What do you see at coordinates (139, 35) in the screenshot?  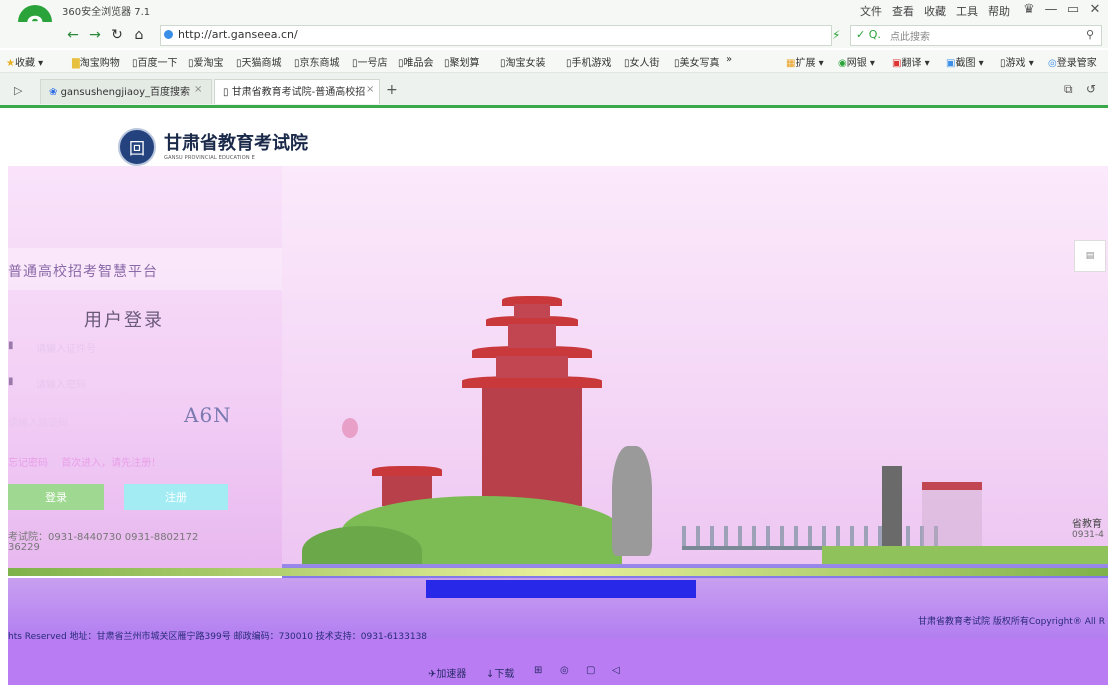 I see `home-icon: ⌂` at bounding box center [139, 35].